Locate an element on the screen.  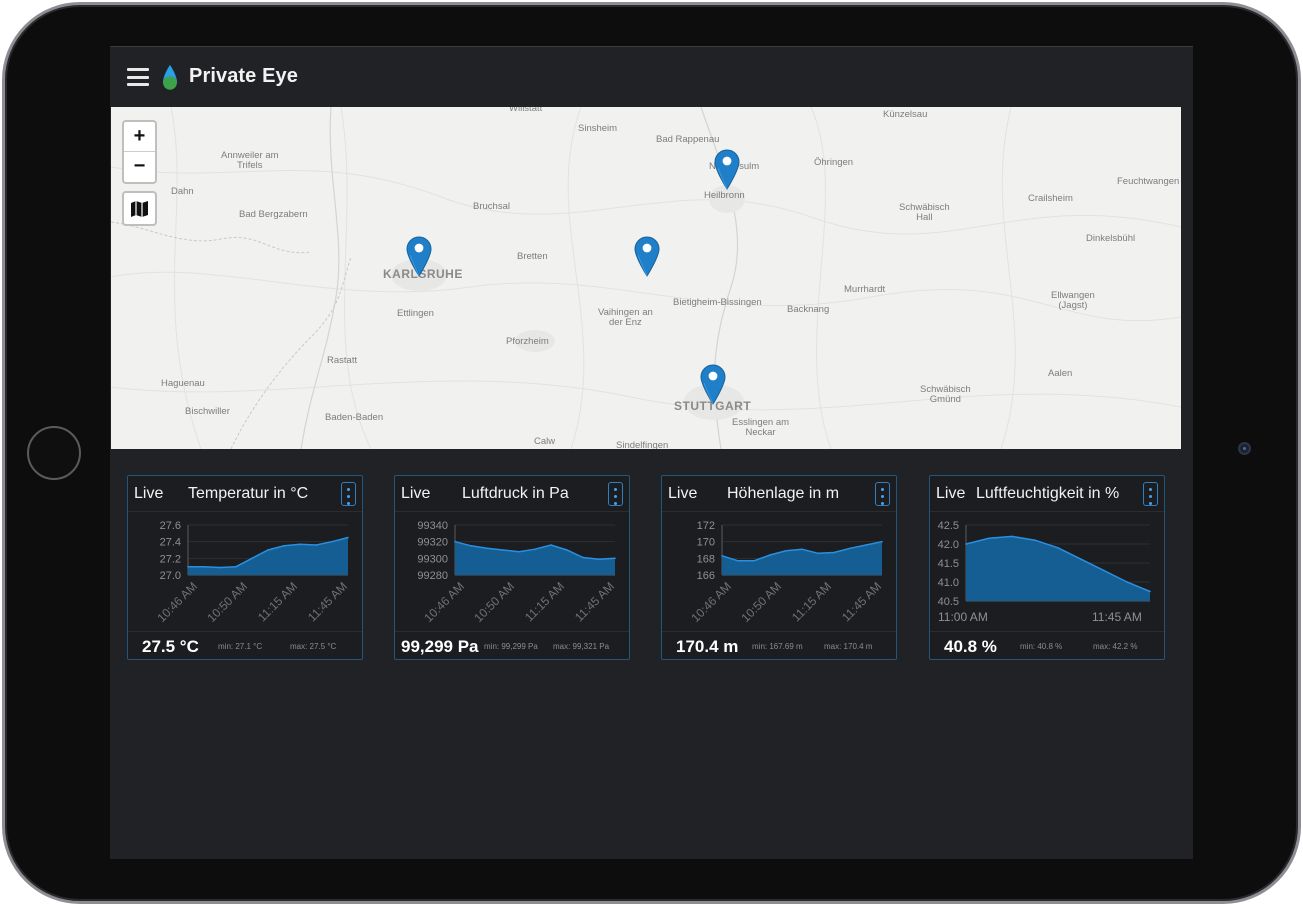
map-place-label: Sindelfingen is located at coordinates (642, 445).